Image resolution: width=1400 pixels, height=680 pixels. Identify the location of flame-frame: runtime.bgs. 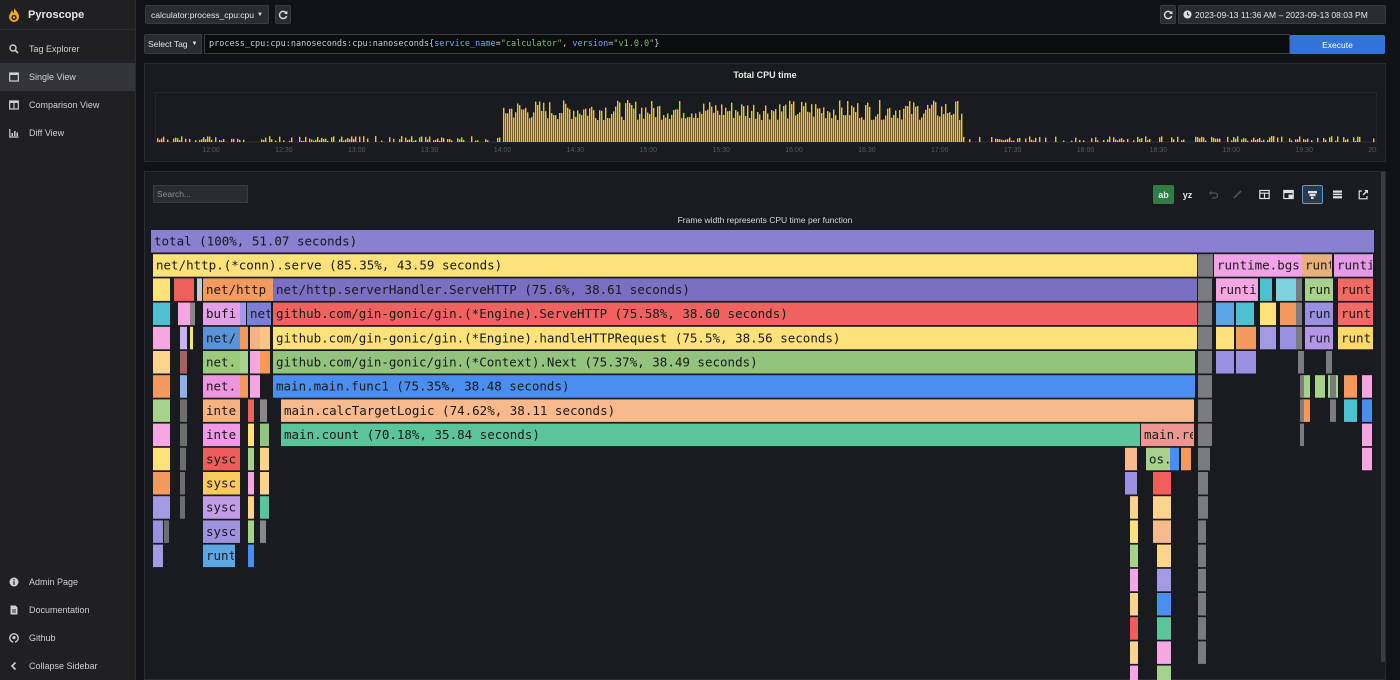
(1258, 265).